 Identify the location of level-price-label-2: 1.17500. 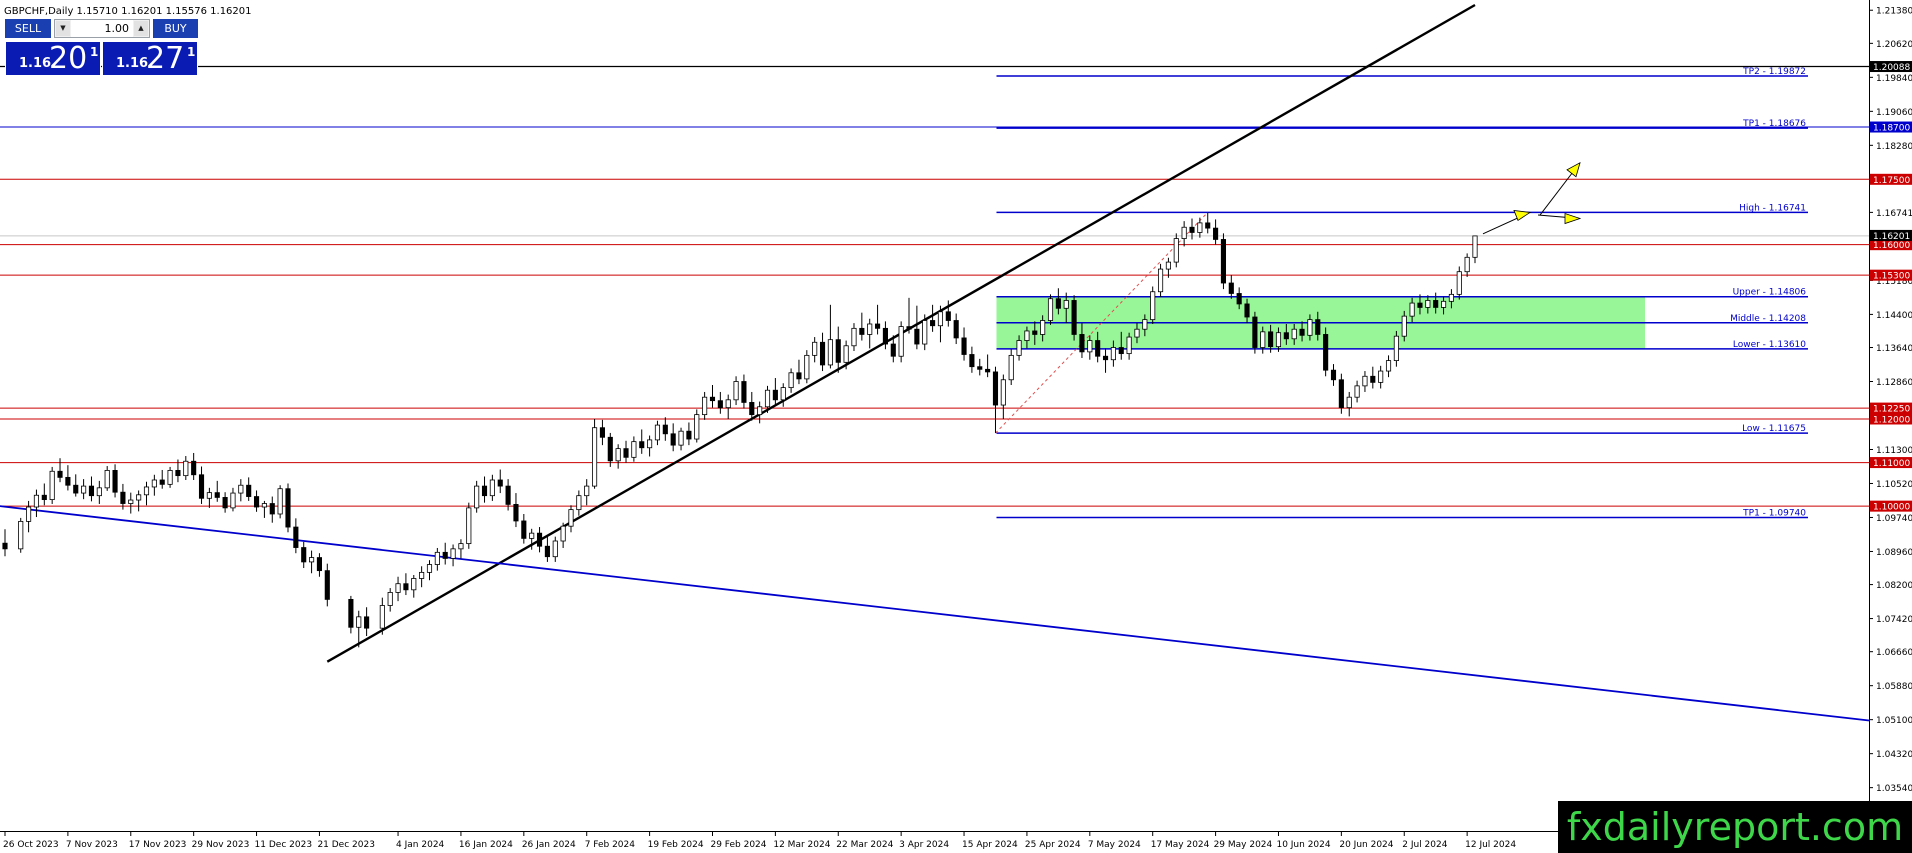
(1891, 181).